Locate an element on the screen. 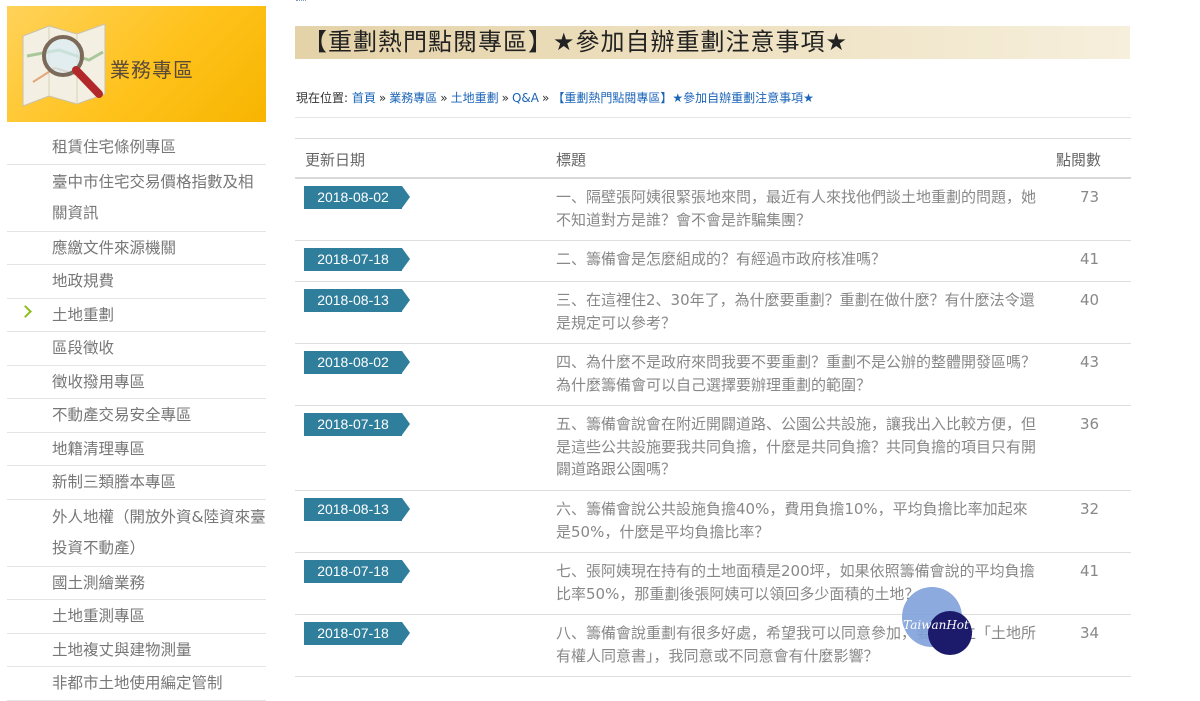 This screenshot has height=701, width=1200. sidebar-item: 土地重測專區 is located at coordinates (136, 617).